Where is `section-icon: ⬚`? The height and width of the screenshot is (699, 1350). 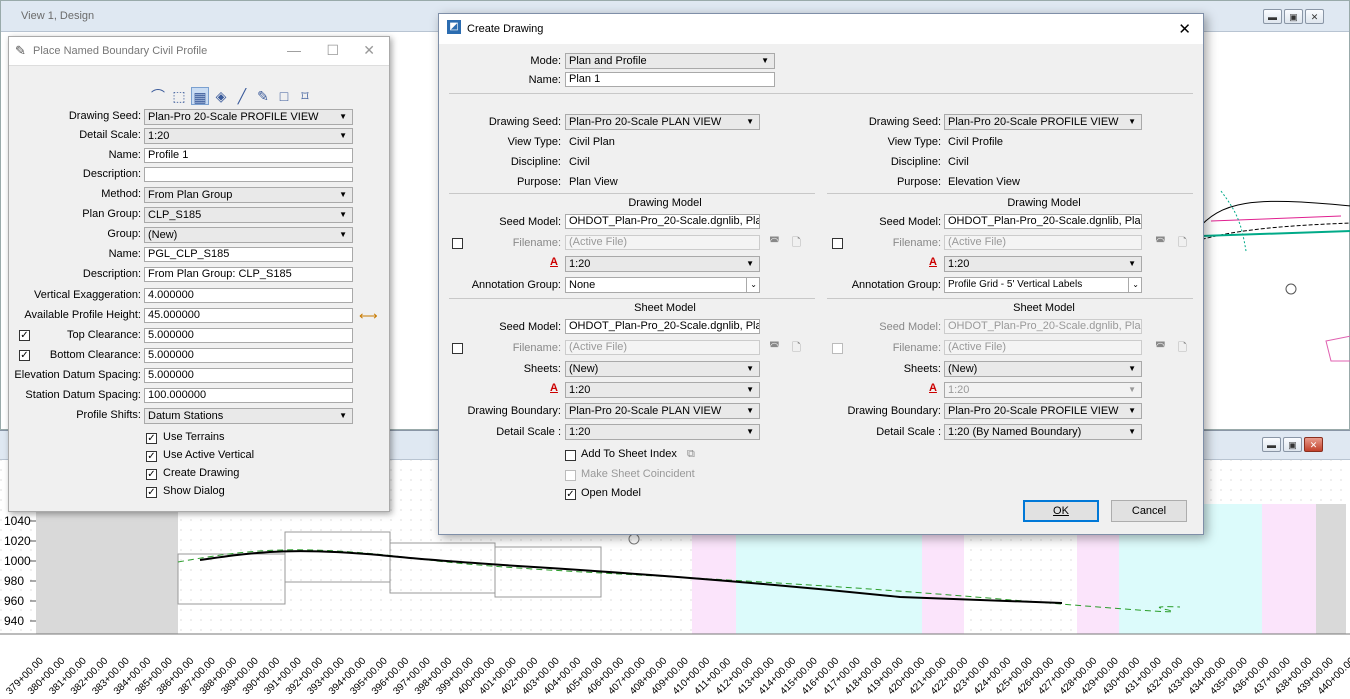 section-icon: ⬚ is located at coordinates (179, 96).